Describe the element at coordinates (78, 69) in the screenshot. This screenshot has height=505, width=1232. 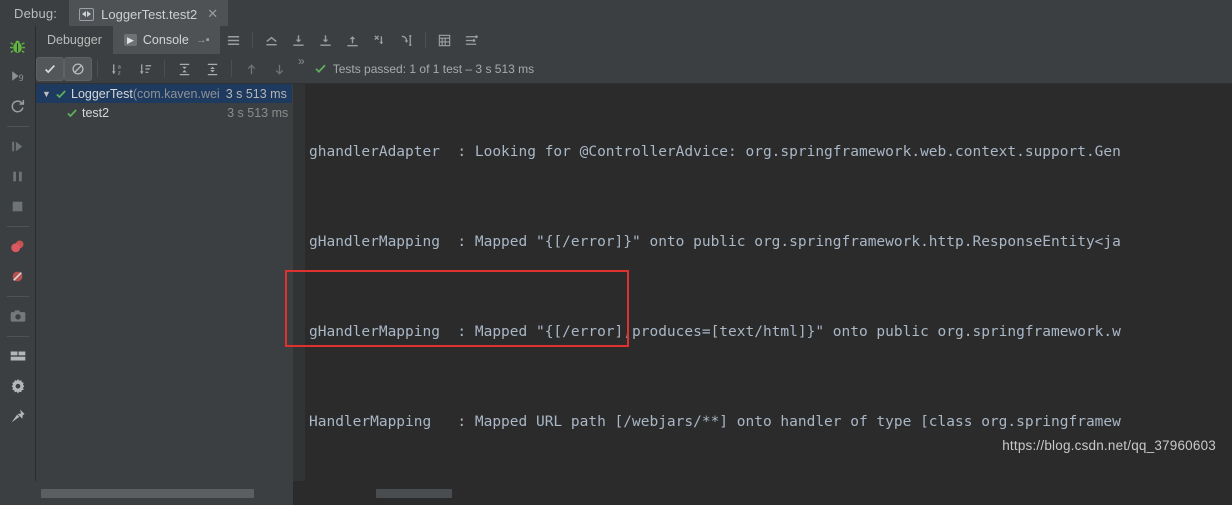
I see `show-ignored-toggle` at that location.